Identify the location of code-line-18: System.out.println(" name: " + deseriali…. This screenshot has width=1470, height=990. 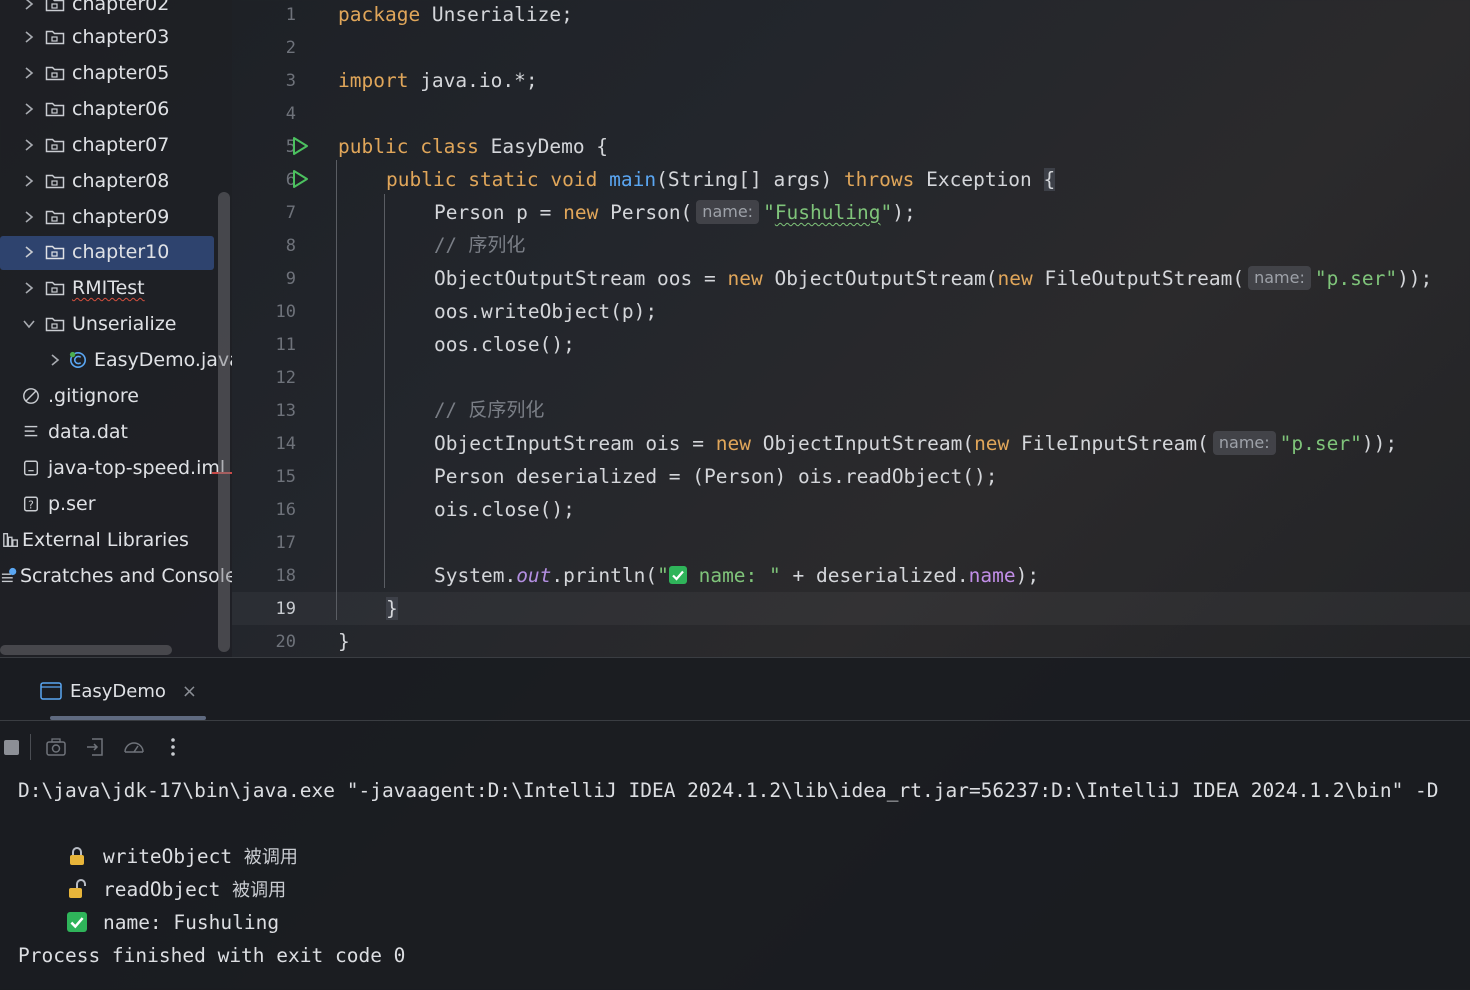
(736, 575).